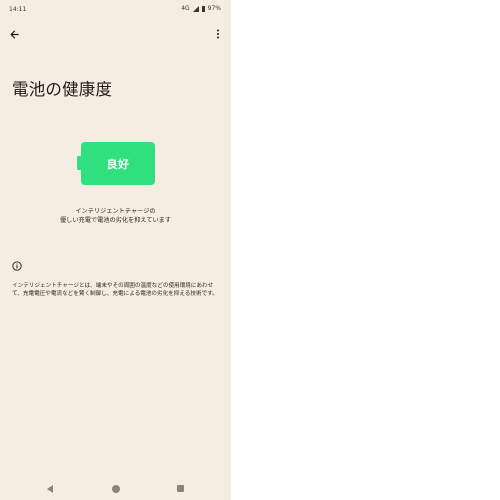 The image size is (500, 500). What do you see at coordinates (62, 89) in the screenshot?
I see `page-title: 電池の健康度` at bounding box center [62, 89].